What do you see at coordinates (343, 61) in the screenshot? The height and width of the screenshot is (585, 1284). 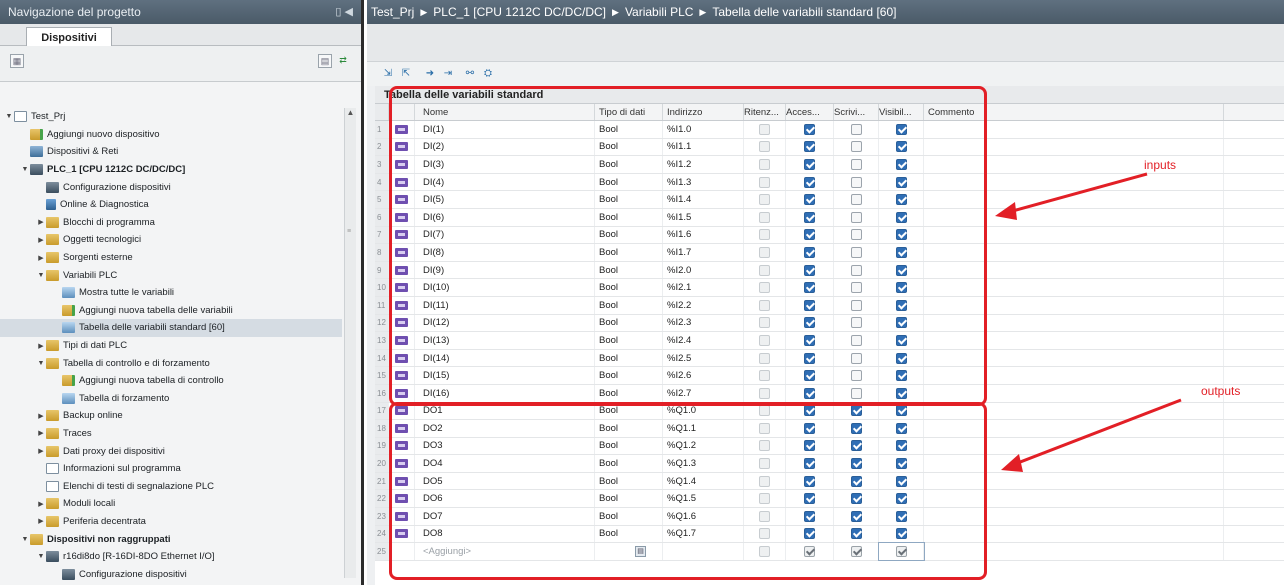 I see `add-icon: ⇄` at bounding box center [343, 61].